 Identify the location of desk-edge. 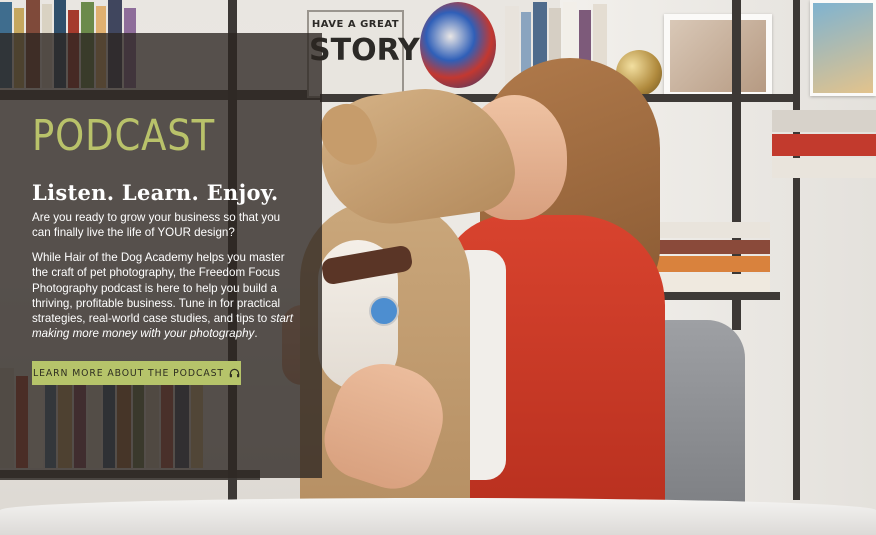
(438, 516).